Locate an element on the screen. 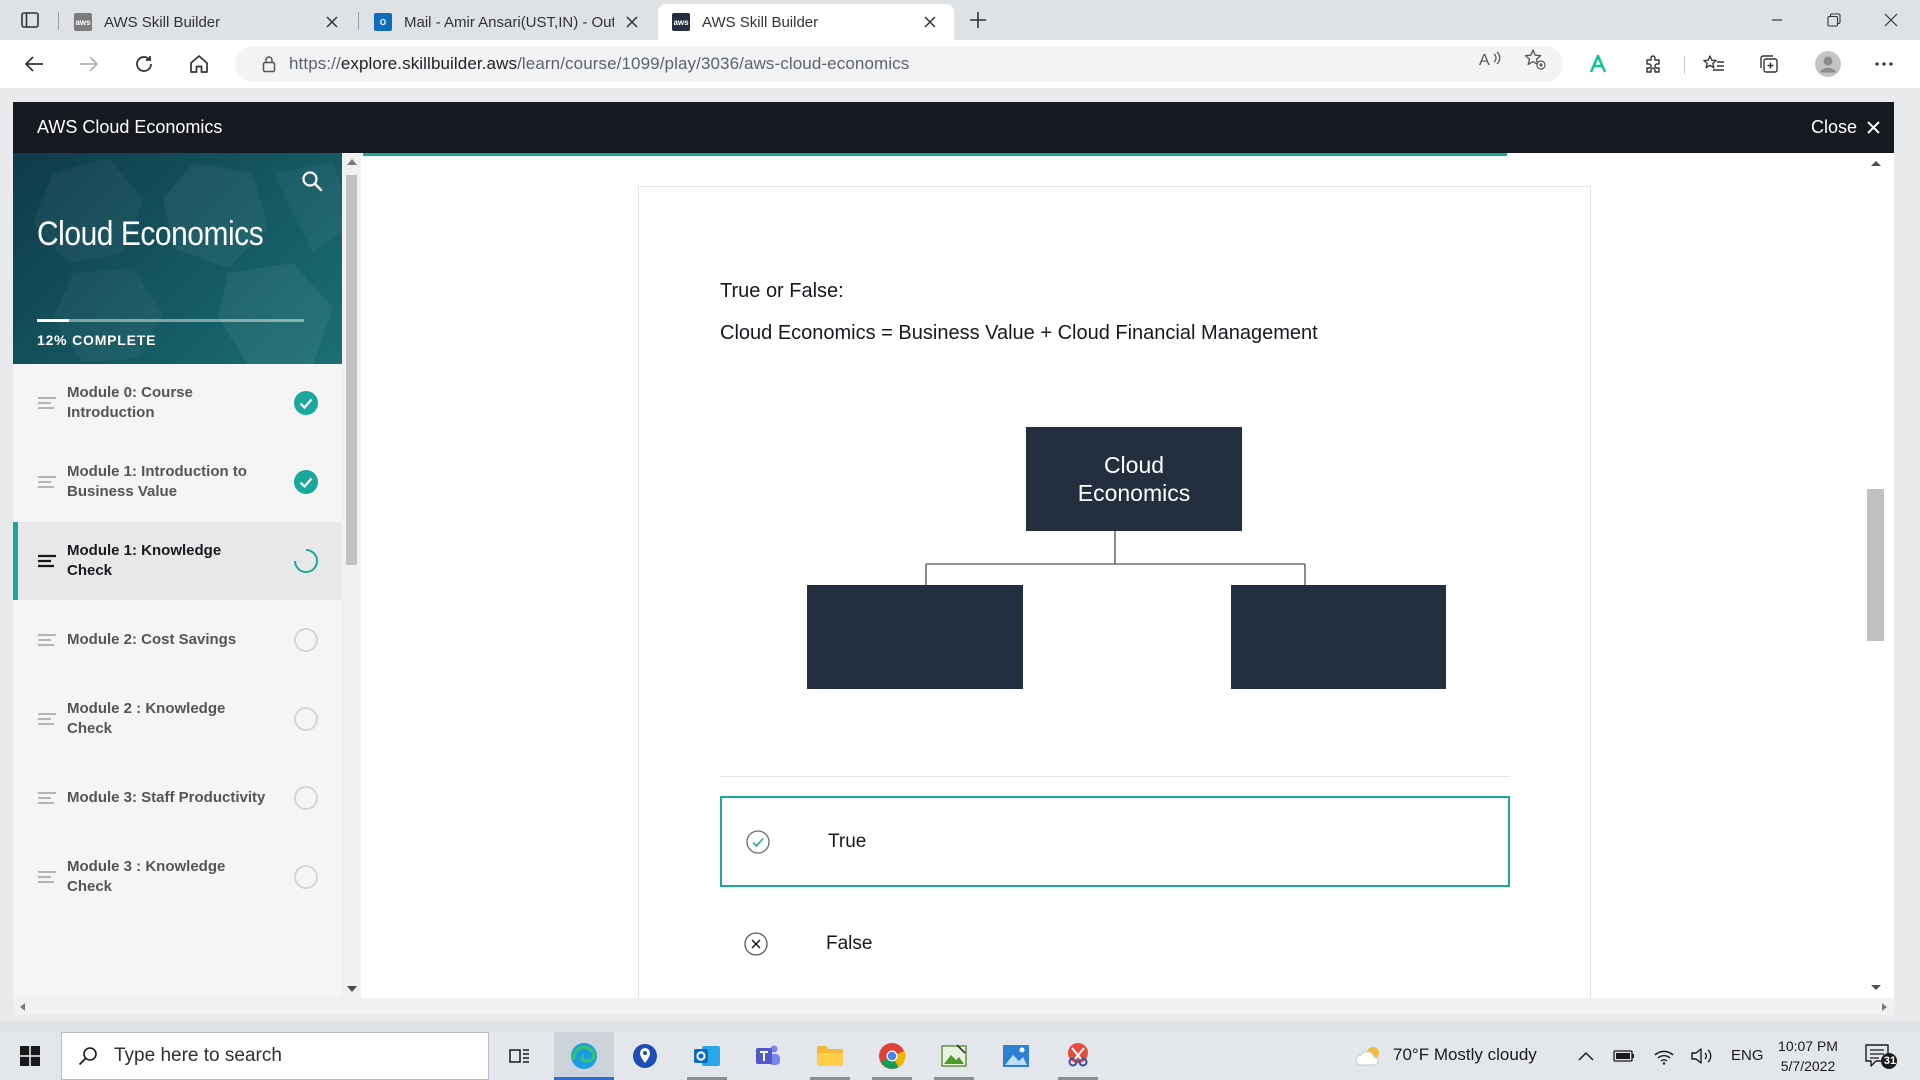 The image size is (1920, 1080). chevron-up-icon is located at coordinates (1586, 1056).